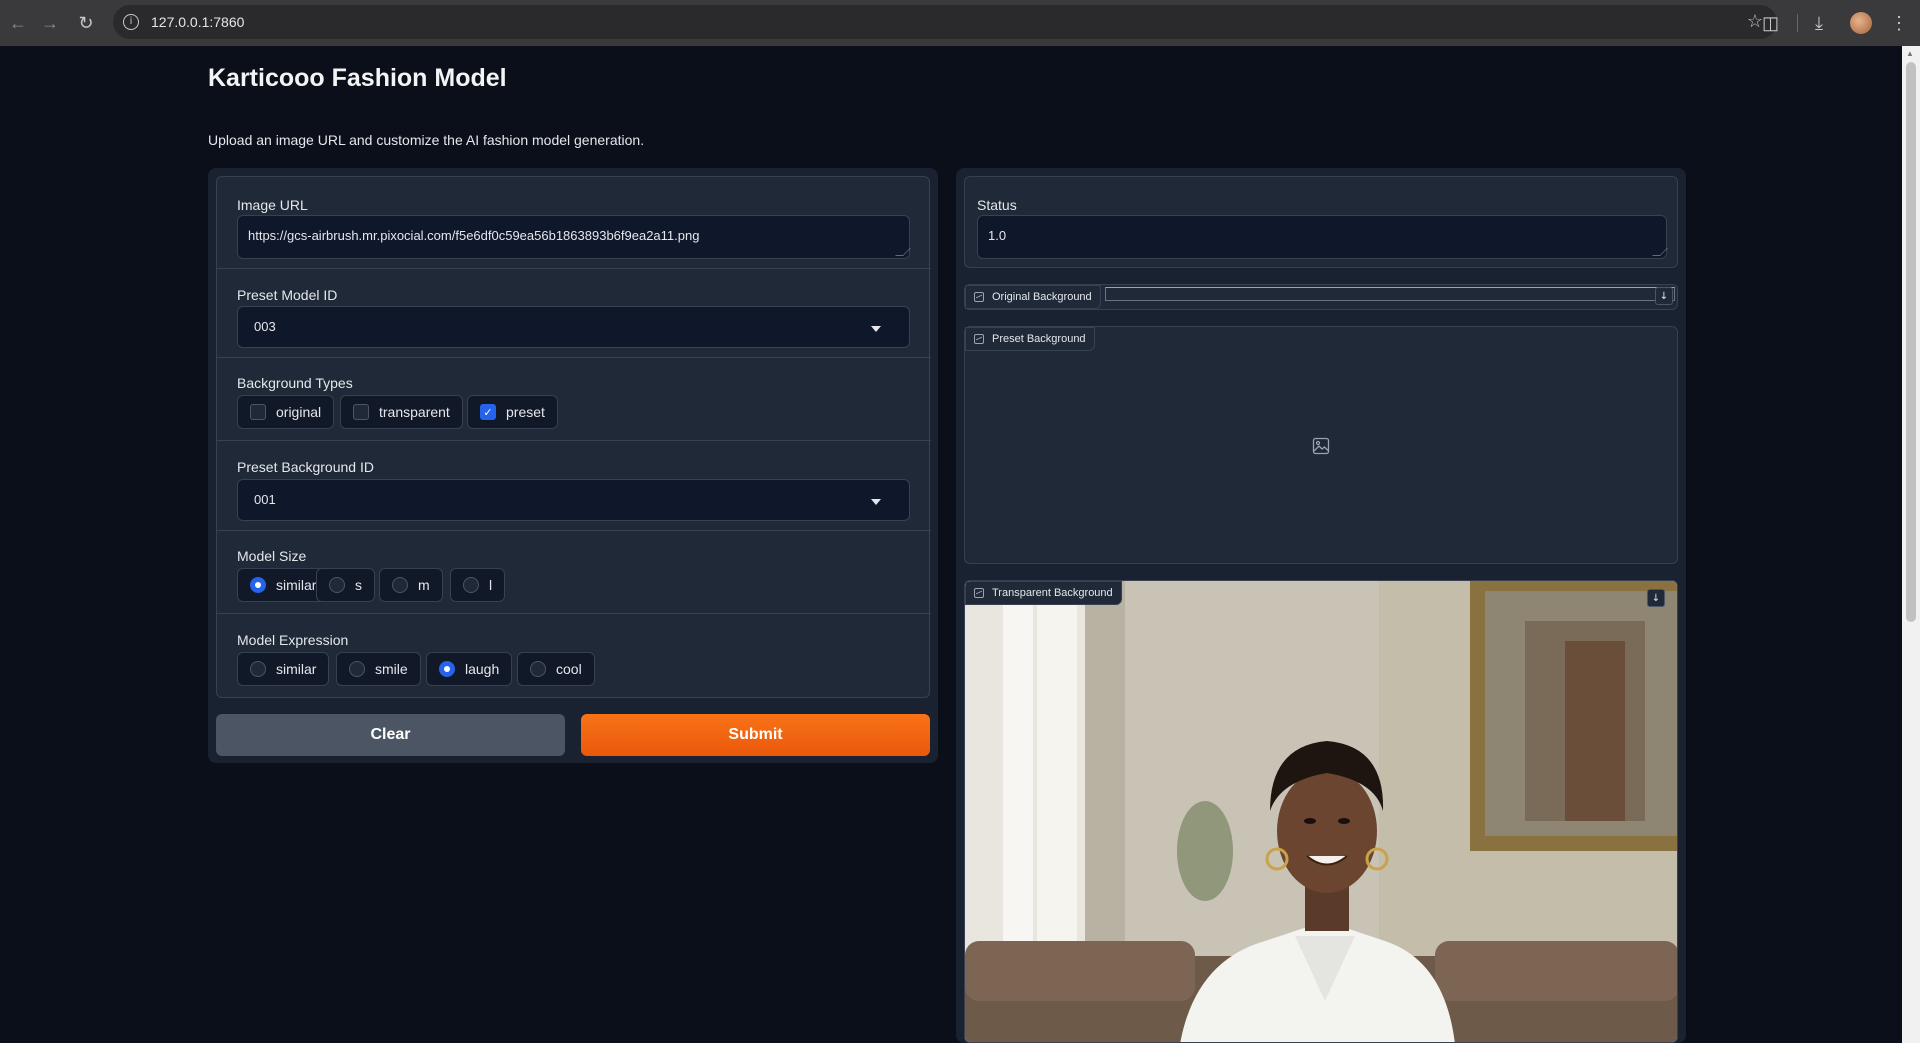  What do you see at coordinates (391, 669) in the screenshot?
I see `radio-label: smile` at bounding box center [391, 669].